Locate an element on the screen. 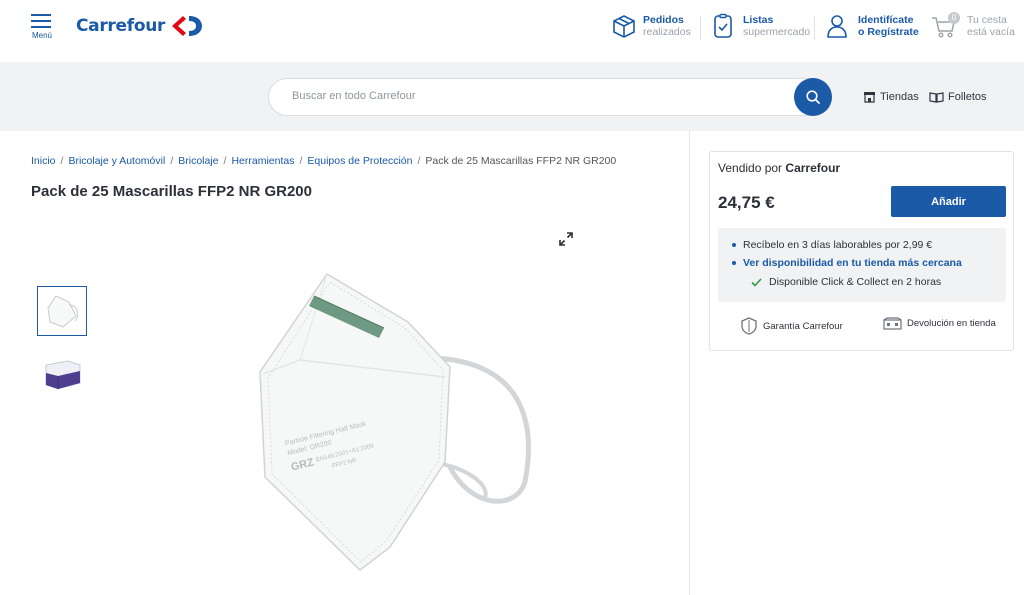 This screenshot has height=595, width=1024. menu-label: Menú is located at coordinates (41, 35).